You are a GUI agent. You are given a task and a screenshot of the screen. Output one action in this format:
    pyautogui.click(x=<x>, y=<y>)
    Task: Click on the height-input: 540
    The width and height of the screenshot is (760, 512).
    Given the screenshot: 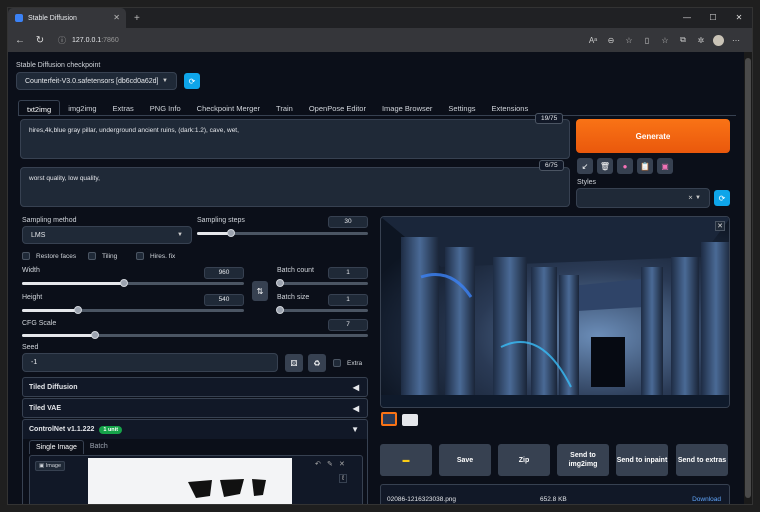 What is the action you would take?
    pyautogui.click(x=224, y=300)
    